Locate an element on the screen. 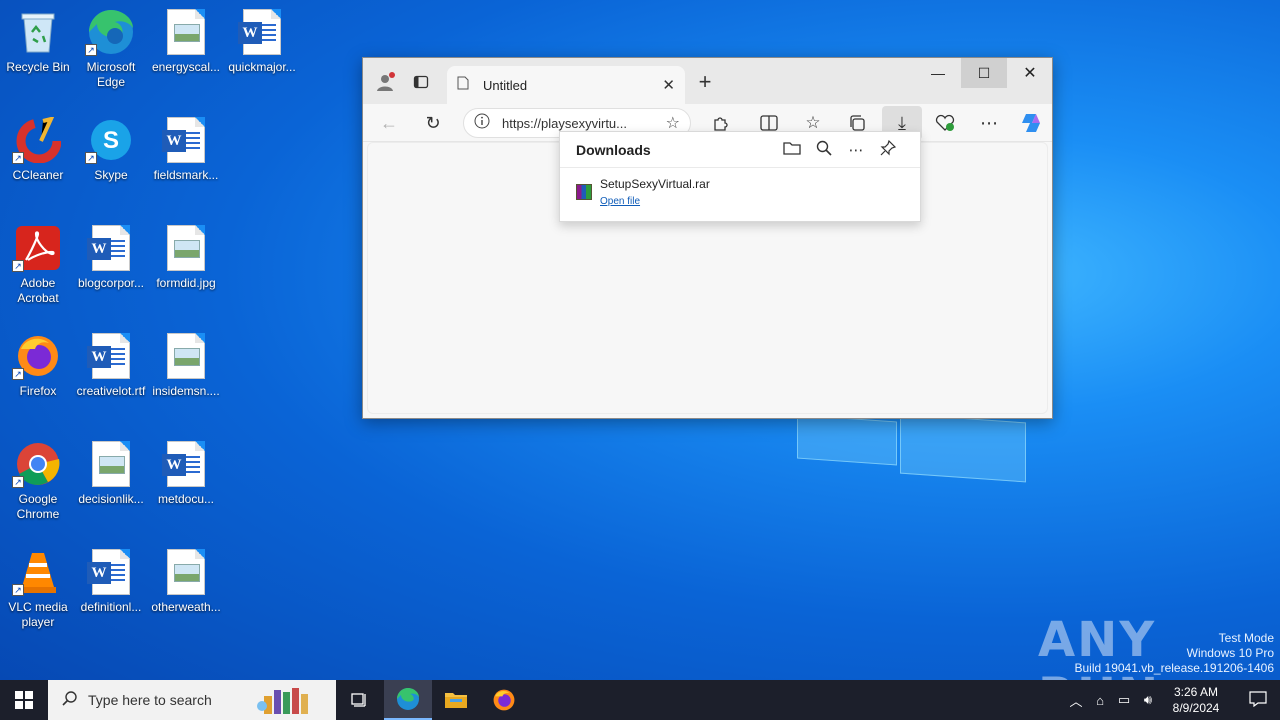  desktop-icon-adobe-acrobat: ↗ Adobe Acrobat is located at coordinates (38, 265).